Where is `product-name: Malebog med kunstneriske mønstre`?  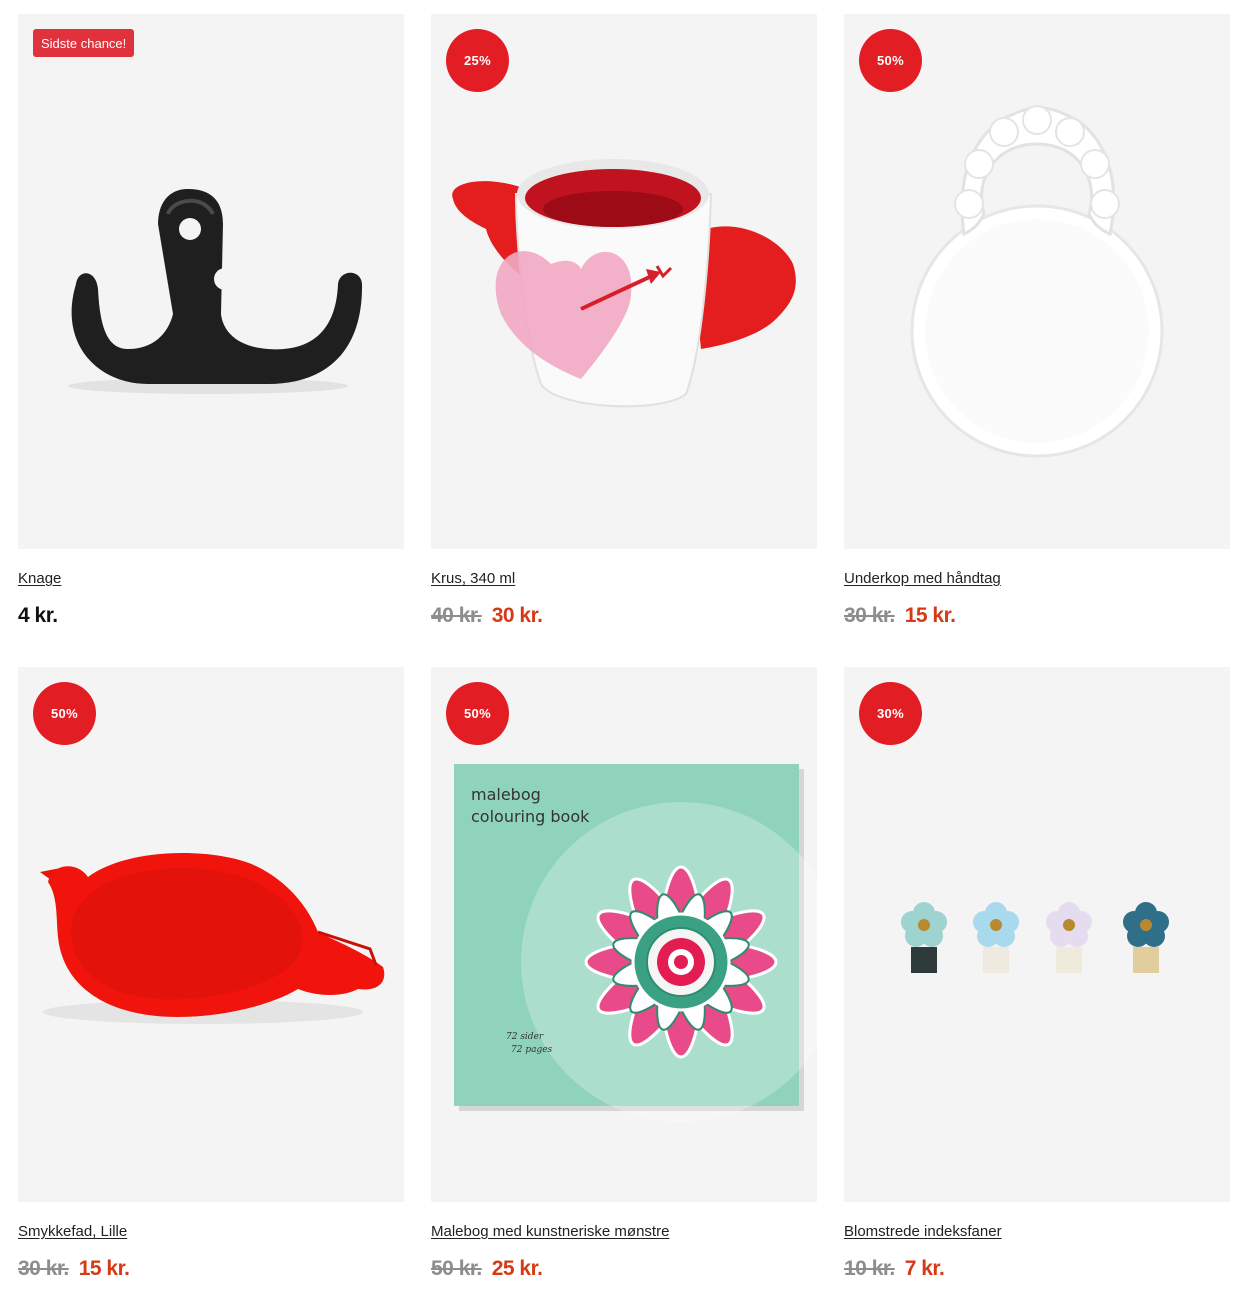
product-name: Malebog med kunstneriske mønstre is located at coordinates (550, 1231).